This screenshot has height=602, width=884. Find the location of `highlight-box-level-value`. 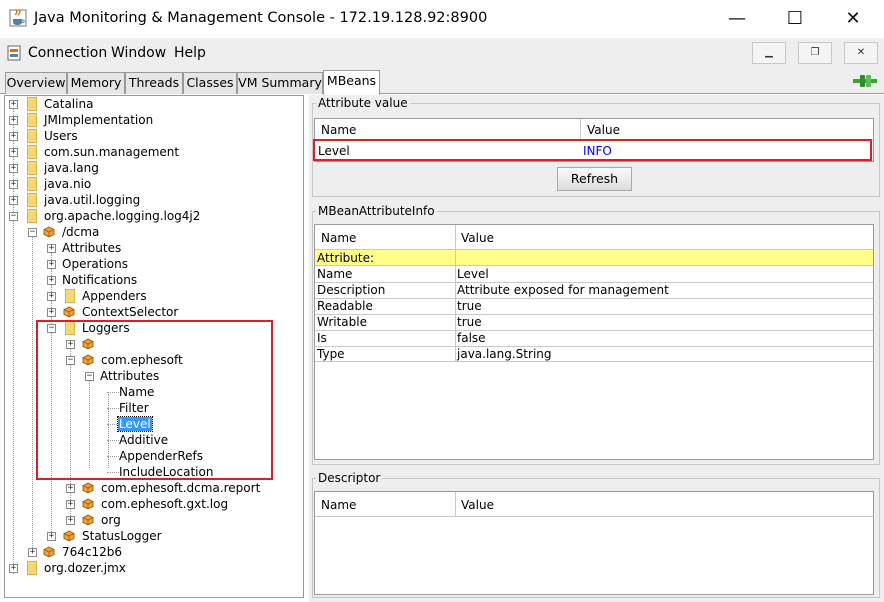

highlight-box-level-value is located at coordinates (592, 150).